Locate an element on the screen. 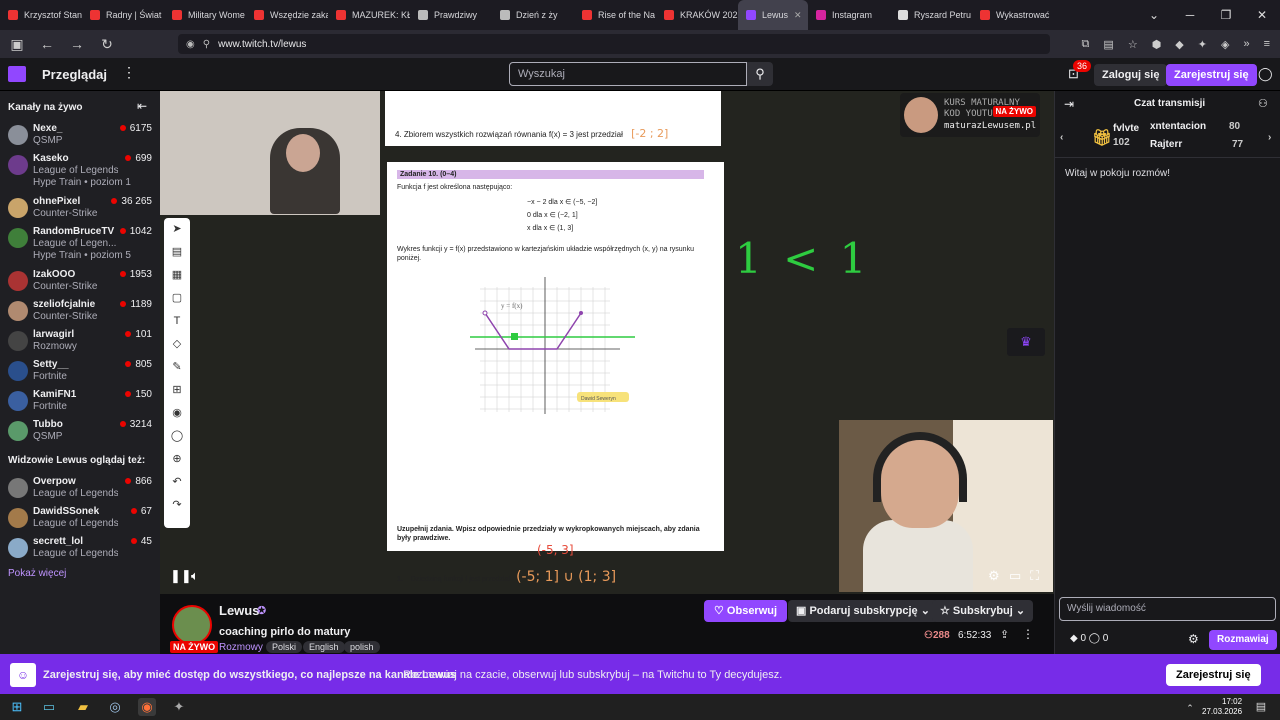 The image size is (1280, 720). fullscreen-icon: ⛶ is located at coordinates (1034, 576).